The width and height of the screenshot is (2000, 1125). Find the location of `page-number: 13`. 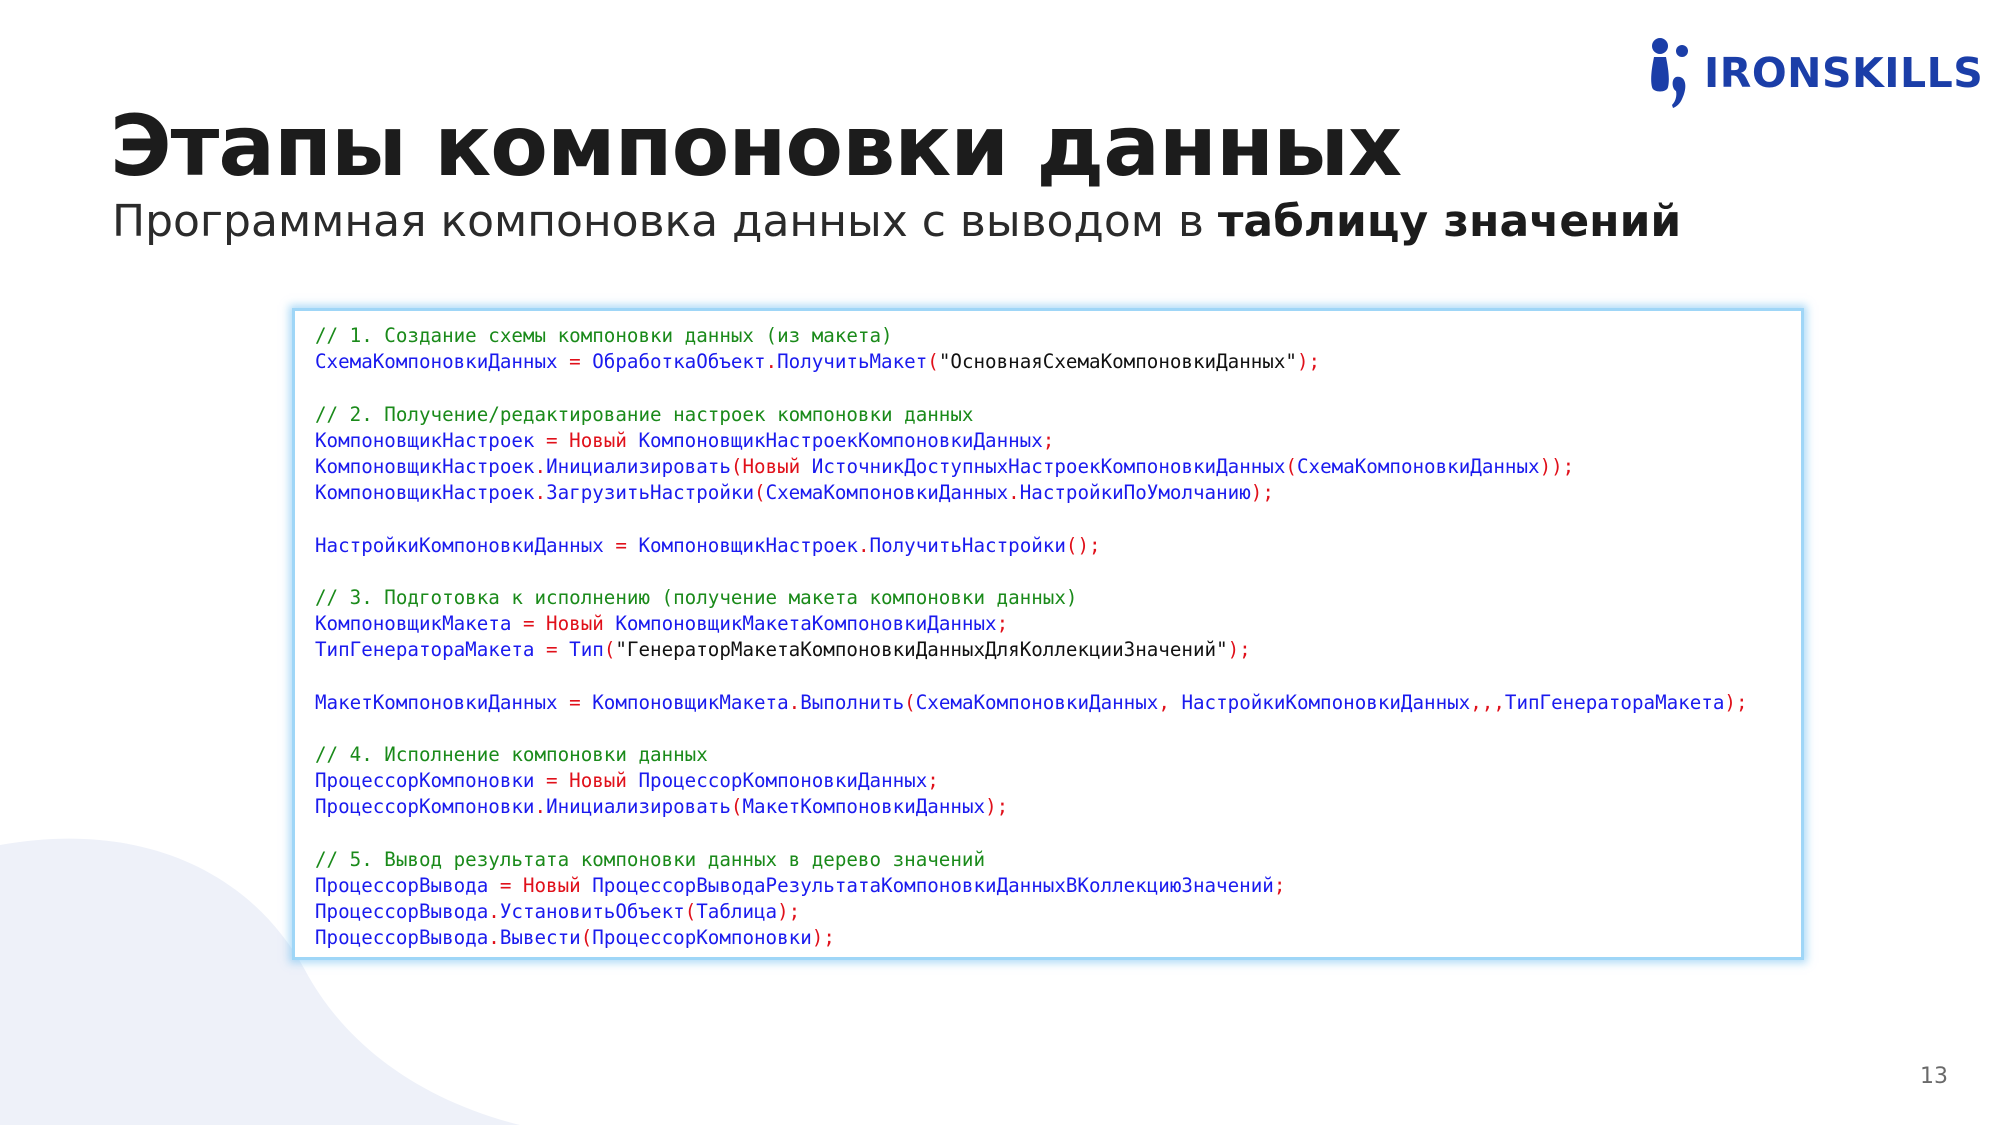

page-number: 13 is located at coordinates (1934, 1076).